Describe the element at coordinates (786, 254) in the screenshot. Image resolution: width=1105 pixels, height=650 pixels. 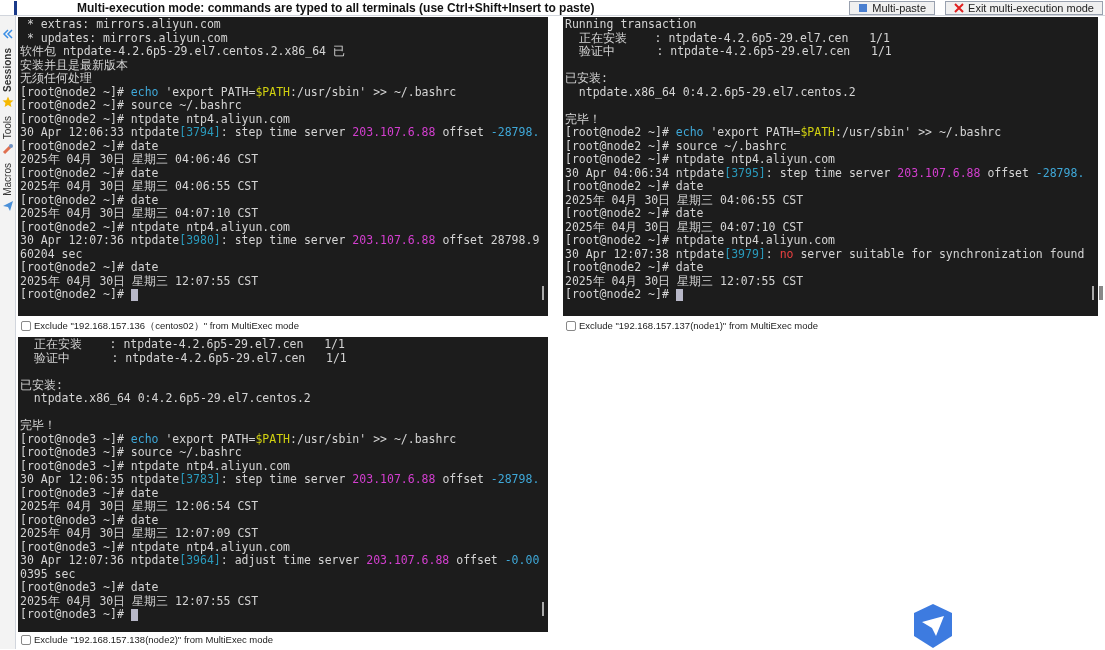
I see `highlighted-text: no` at that location.